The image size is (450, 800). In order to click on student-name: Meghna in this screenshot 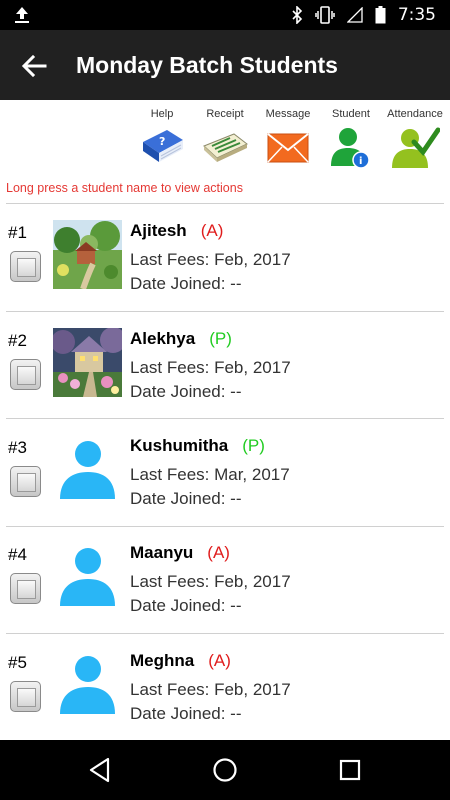, I will do `click(162, 660)`.